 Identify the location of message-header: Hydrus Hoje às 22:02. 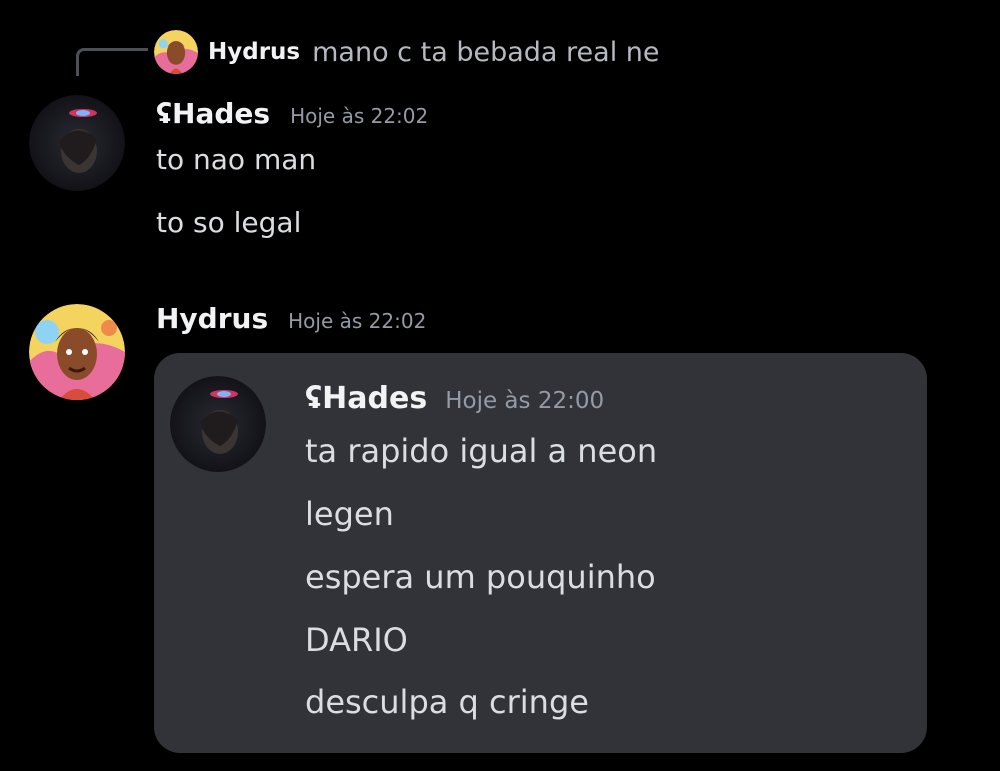
(291, 318).